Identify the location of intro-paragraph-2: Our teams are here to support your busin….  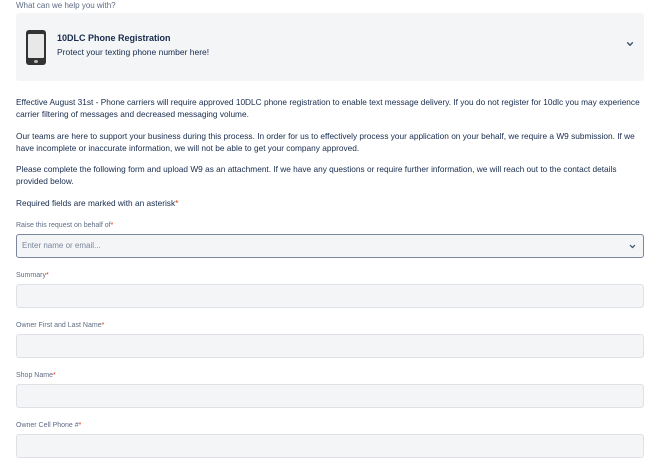
(325, 142).